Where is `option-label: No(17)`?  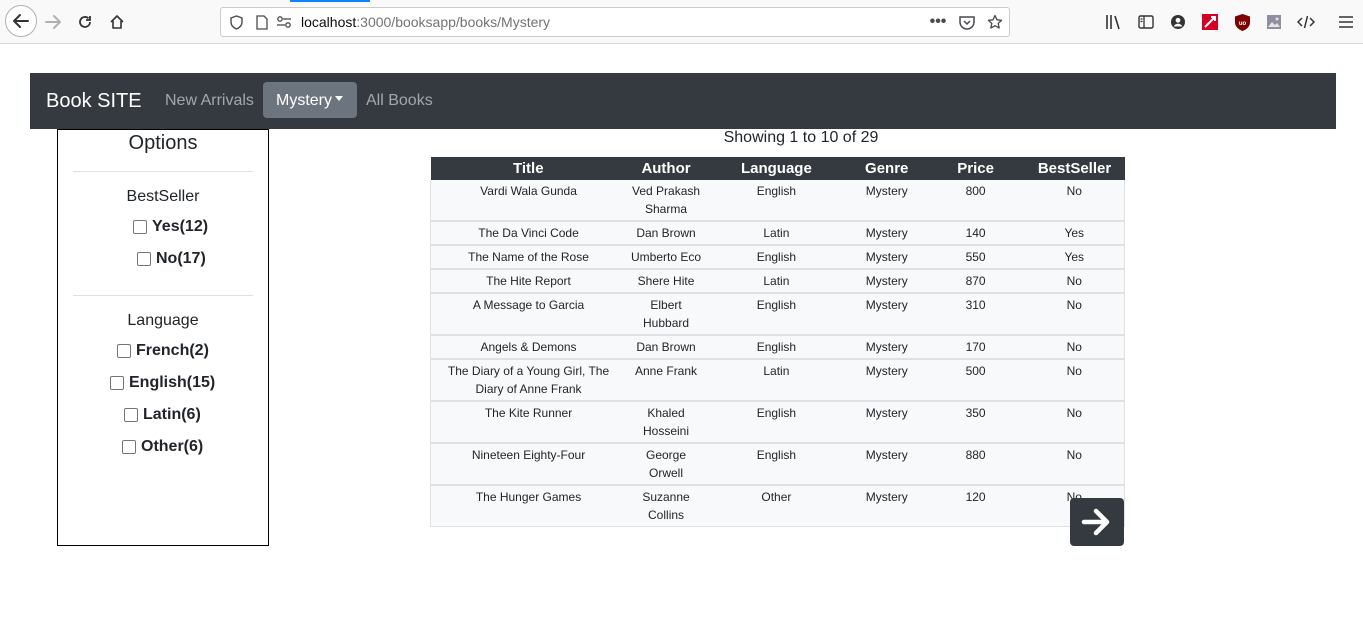 option-label: No(17) is located at coordinates (181, 258).